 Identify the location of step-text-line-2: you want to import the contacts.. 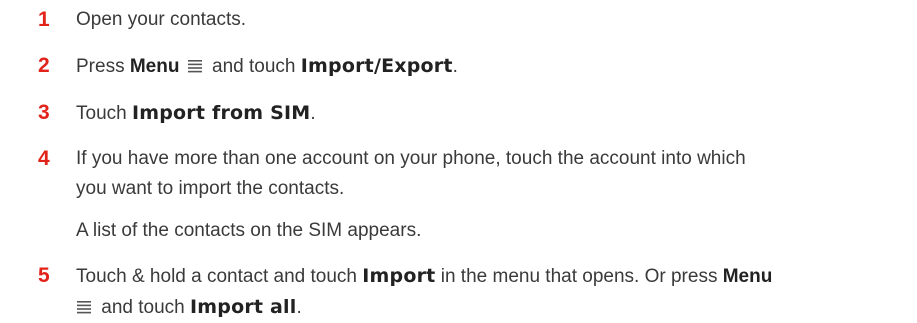
(210, 188).